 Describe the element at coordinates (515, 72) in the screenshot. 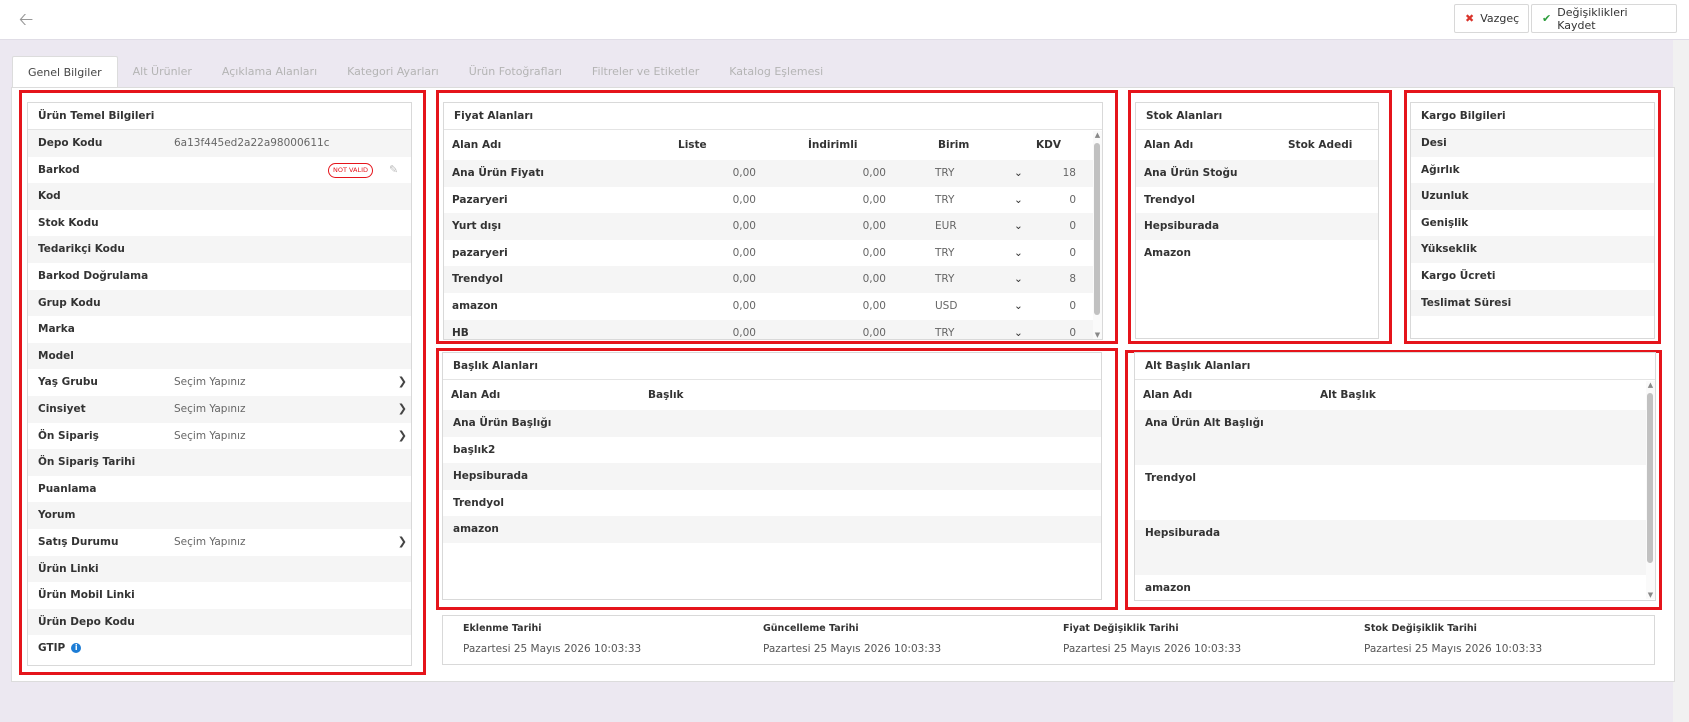

I see `tab-product-photos: Ürün Fotoğrafları` at that location.